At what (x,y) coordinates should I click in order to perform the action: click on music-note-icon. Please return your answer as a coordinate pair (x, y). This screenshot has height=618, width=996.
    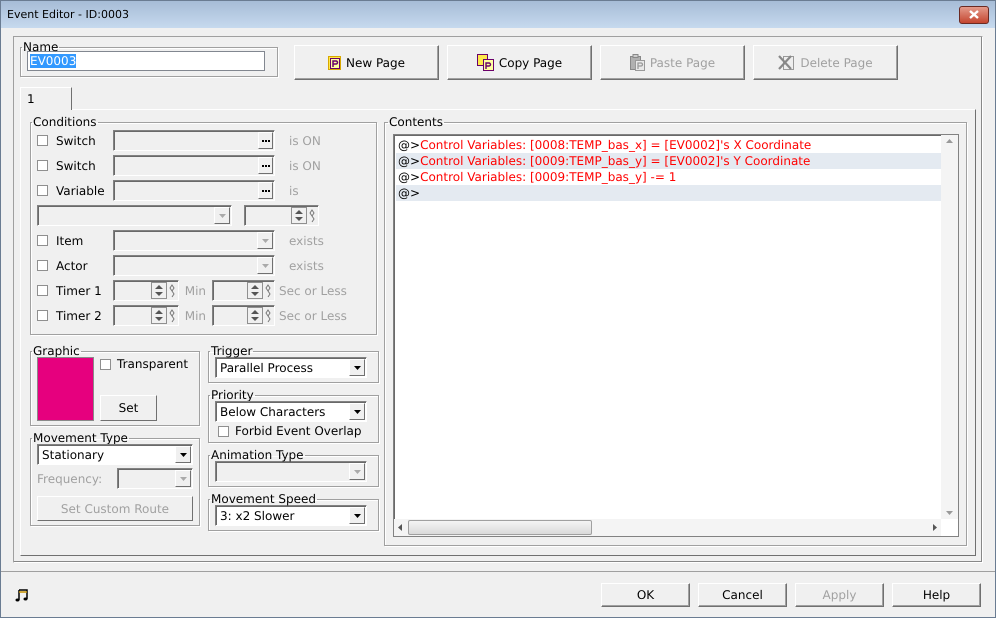
    Looking at the image, I should click on (22, 595).